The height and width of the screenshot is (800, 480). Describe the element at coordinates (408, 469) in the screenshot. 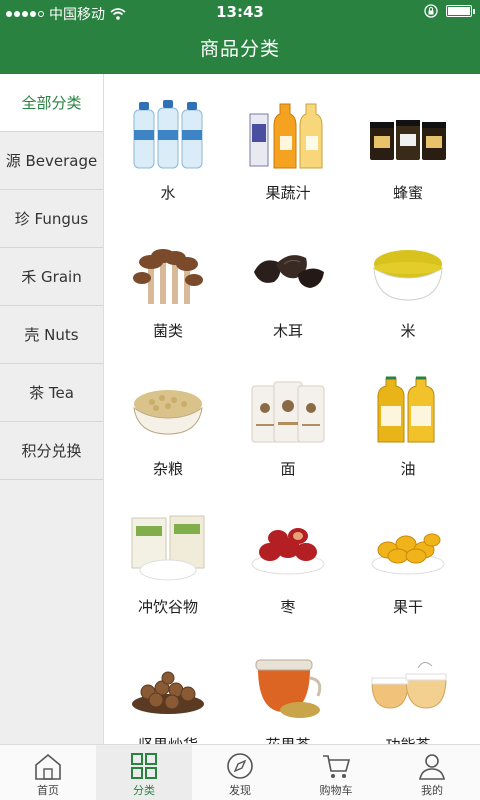

I see `category-label: 油` at that location.